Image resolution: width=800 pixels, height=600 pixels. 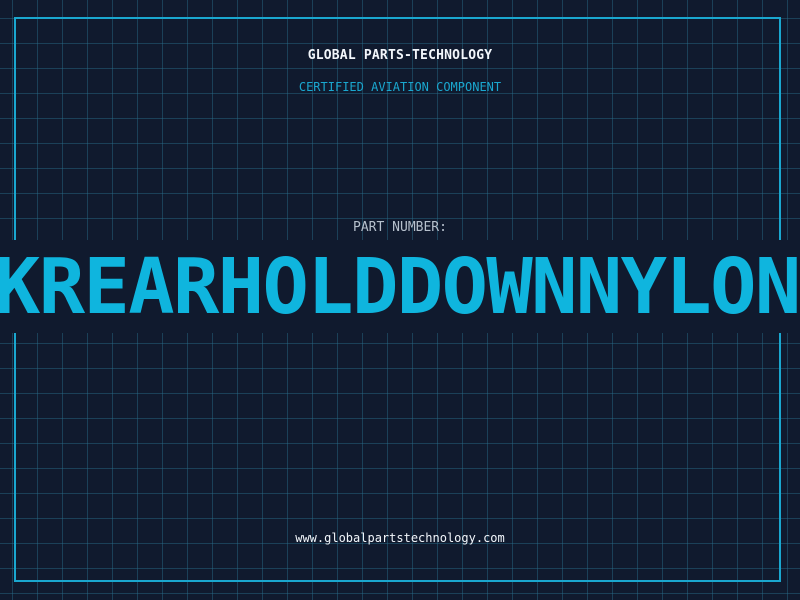 What do you see at coordinates (400, 227) in the screenshot?
I see `part-number-label: PART NUMBER:` at bounding box center [400, 227].